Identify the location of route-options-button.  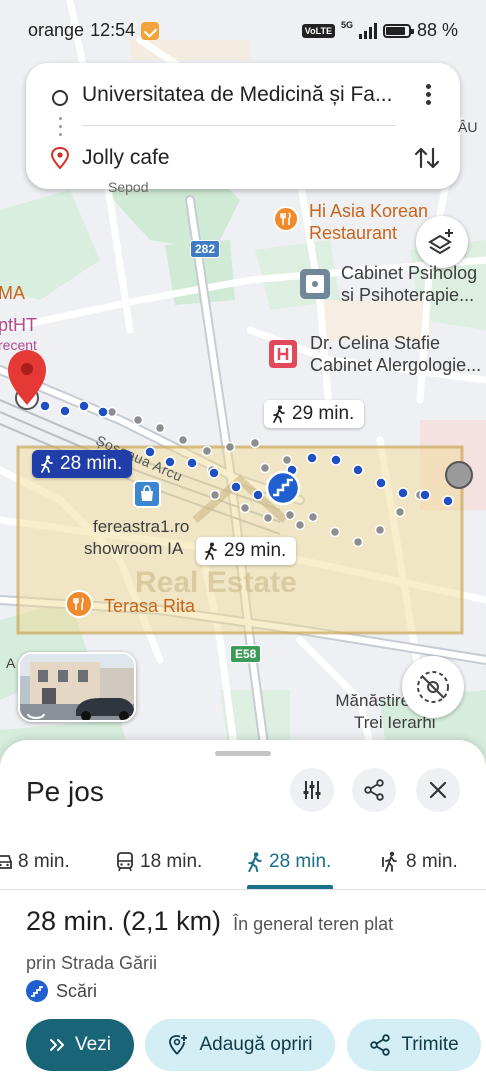
(312, 790).